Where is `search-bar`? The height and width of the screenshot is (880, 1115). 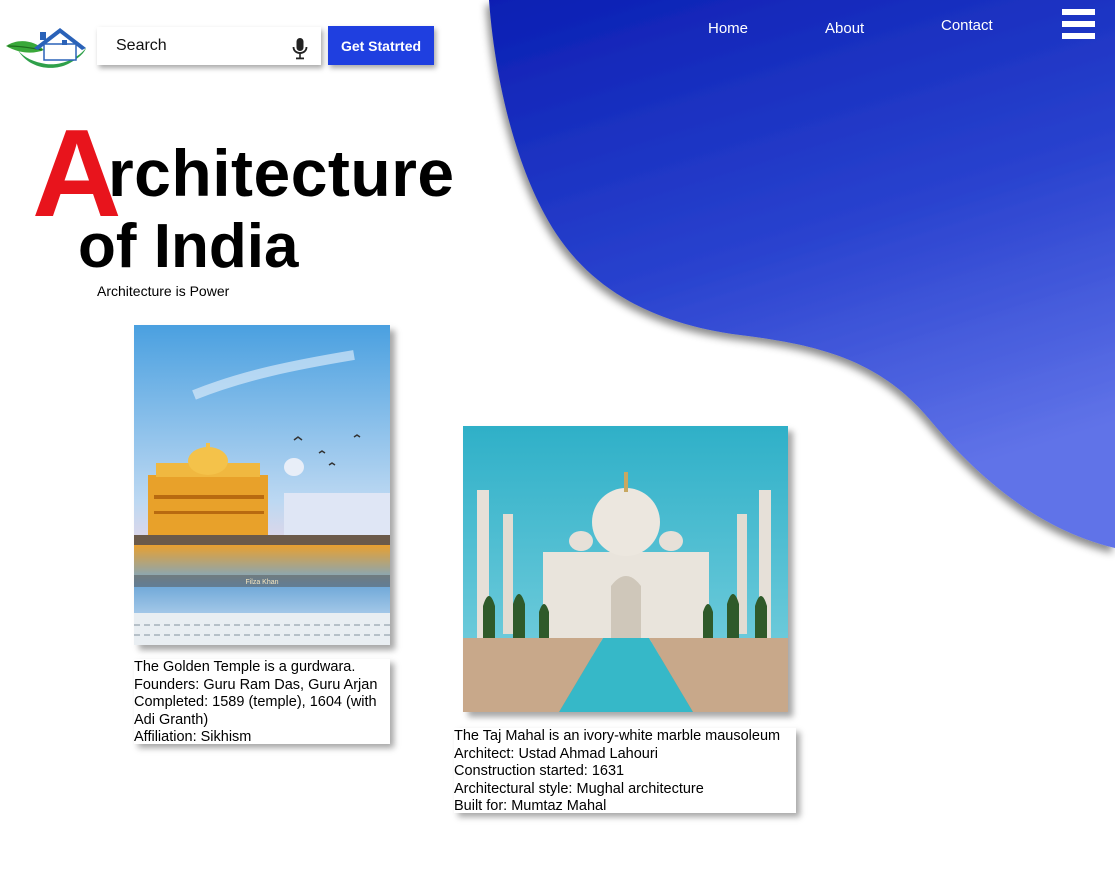
search-bar is located at coordinates (209, 46).